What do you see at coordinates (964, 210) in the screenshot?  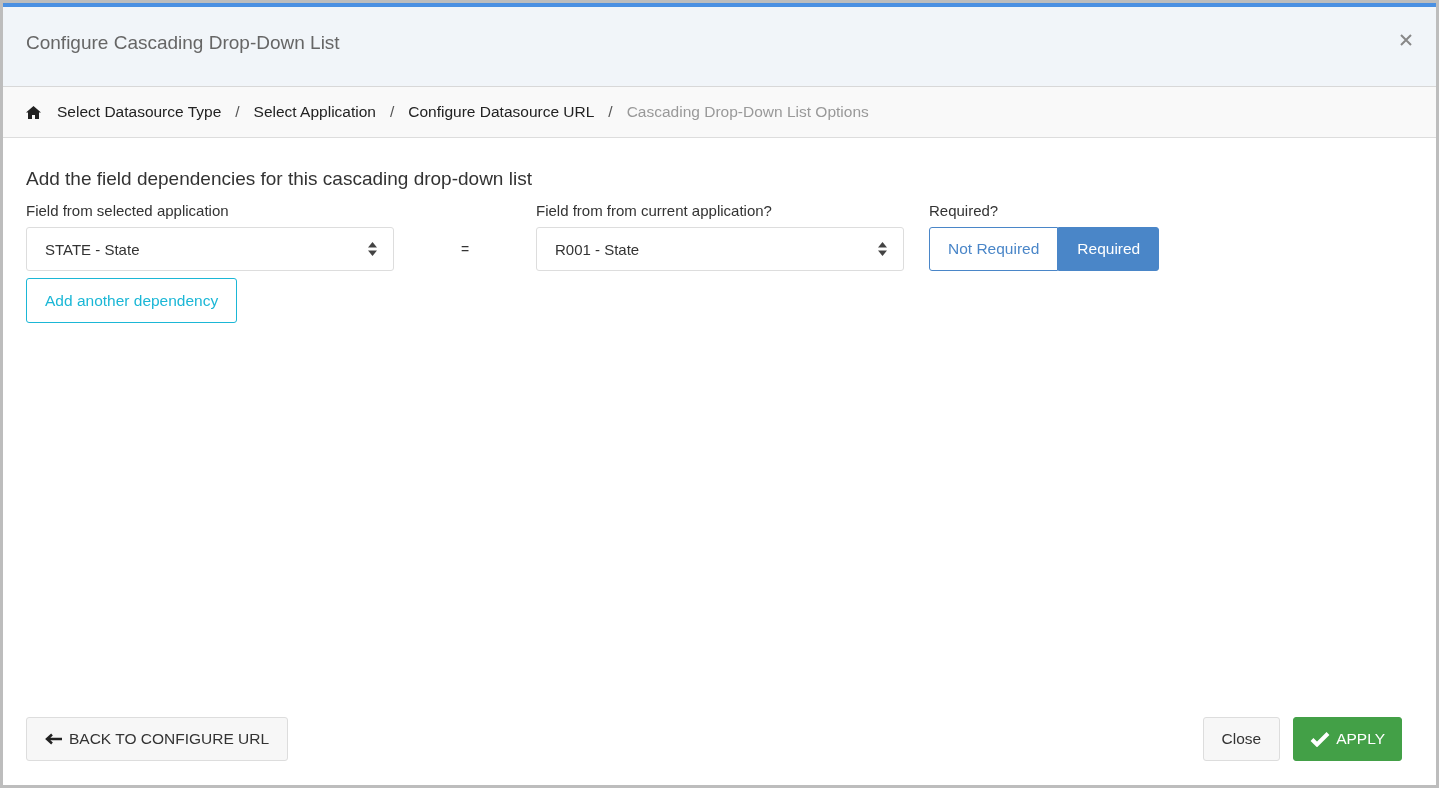 I see `field-label: Required?` at bounding box center [964, 210].